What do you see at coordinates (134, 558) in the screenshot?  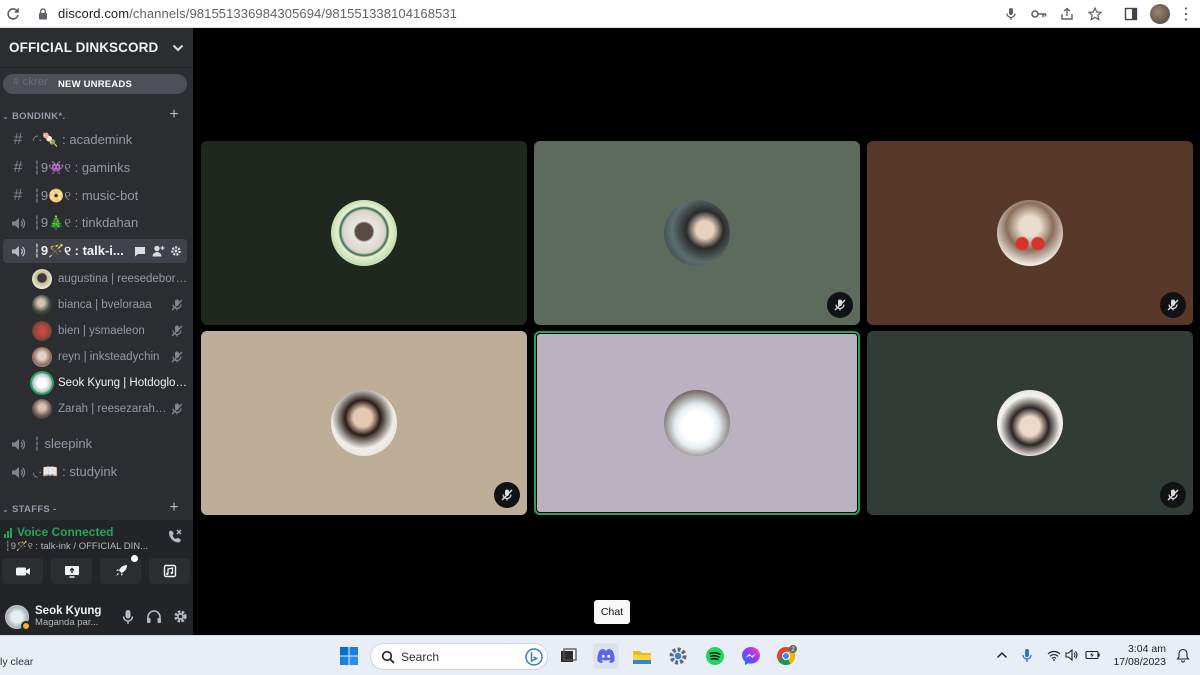 I see `notification-dot` at bounding box center [134, 558].